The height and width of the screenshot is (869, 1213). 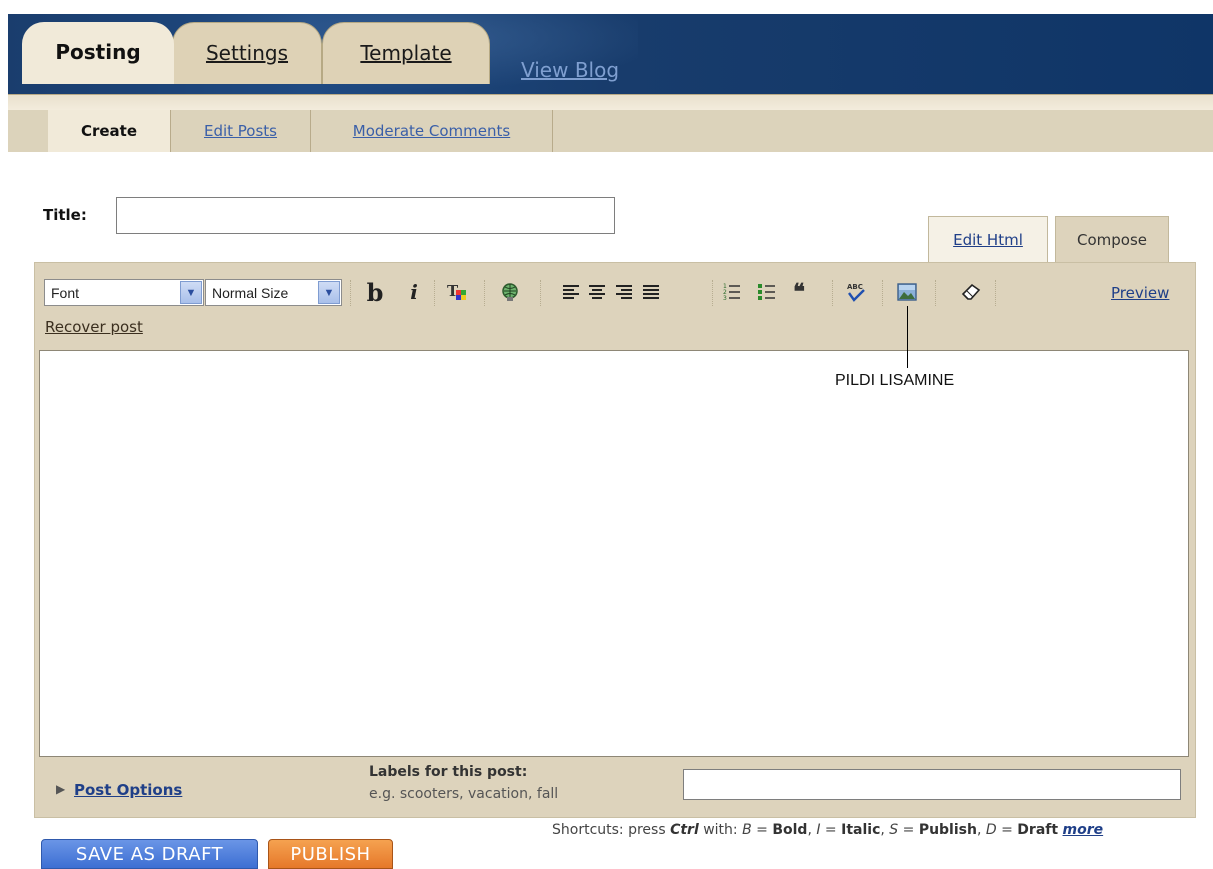 I want to click on labels-hint: e.g. scooters, vacation, fall, so click(x=464, y=794).